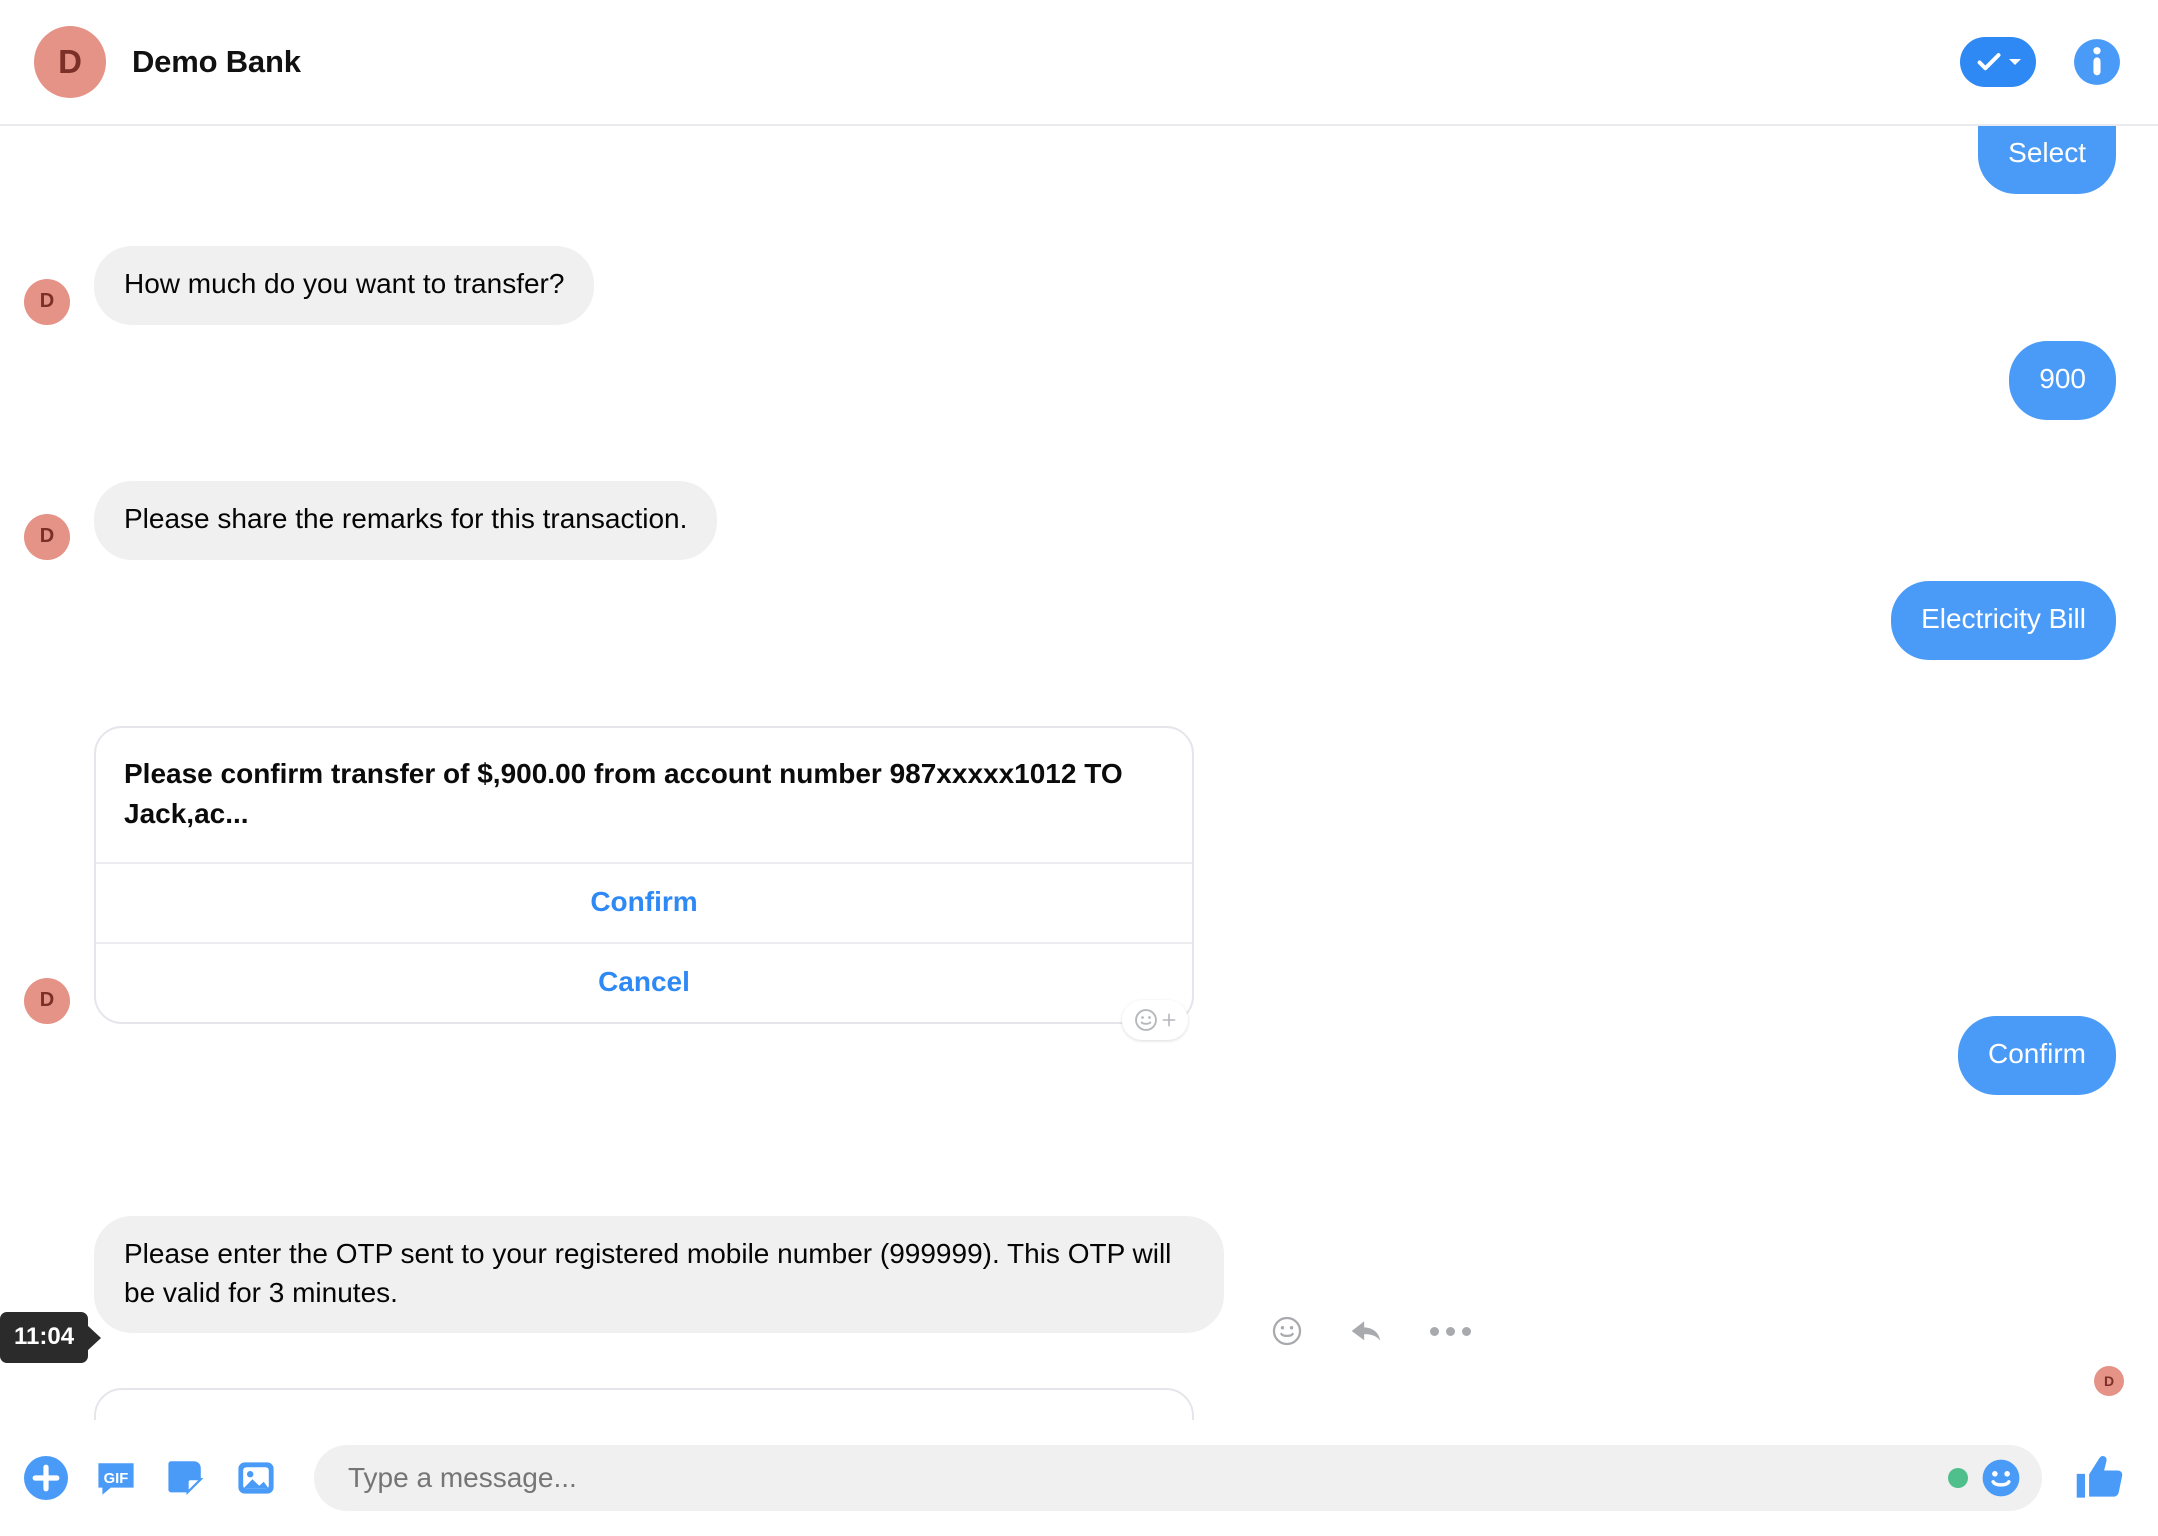  I want to click on thumbs-up-icon, so click(2099, 1477).